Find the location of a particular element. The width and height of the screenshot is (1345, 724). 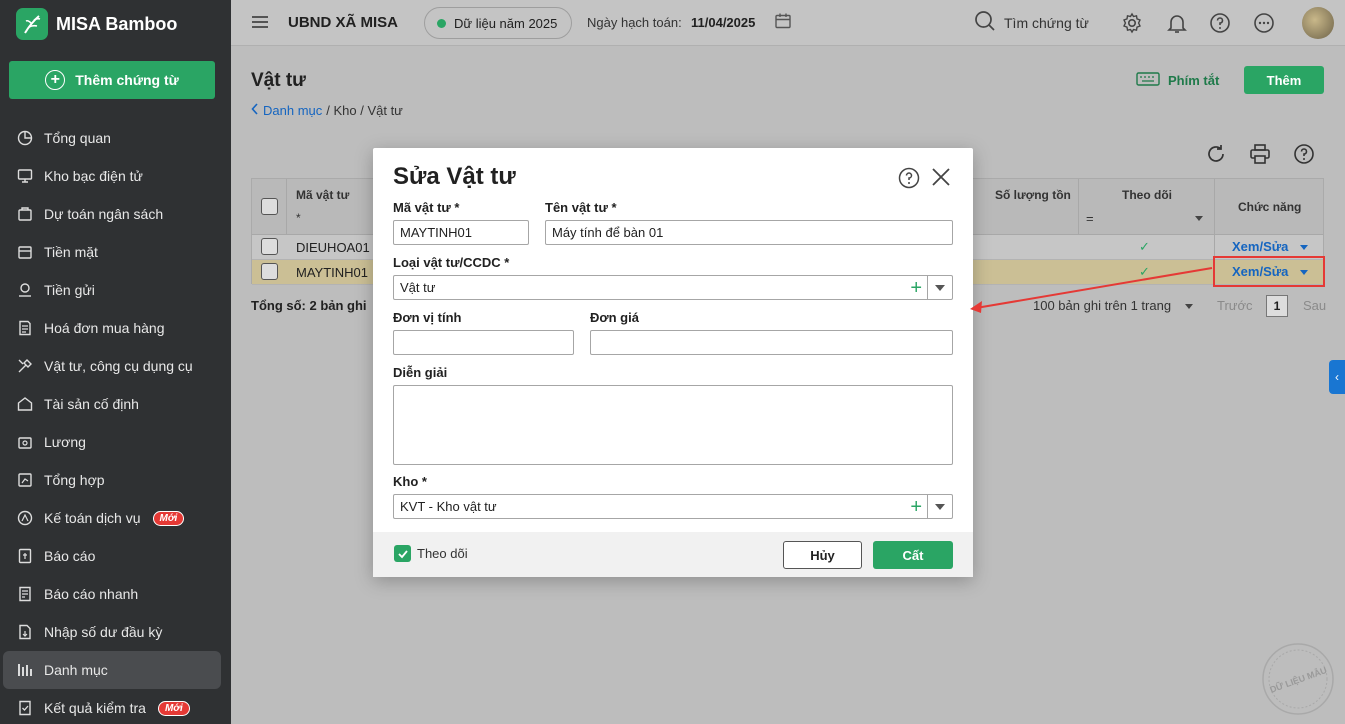

sidebar-item-label: Tiền gửi is located at coordinates (69, 290).